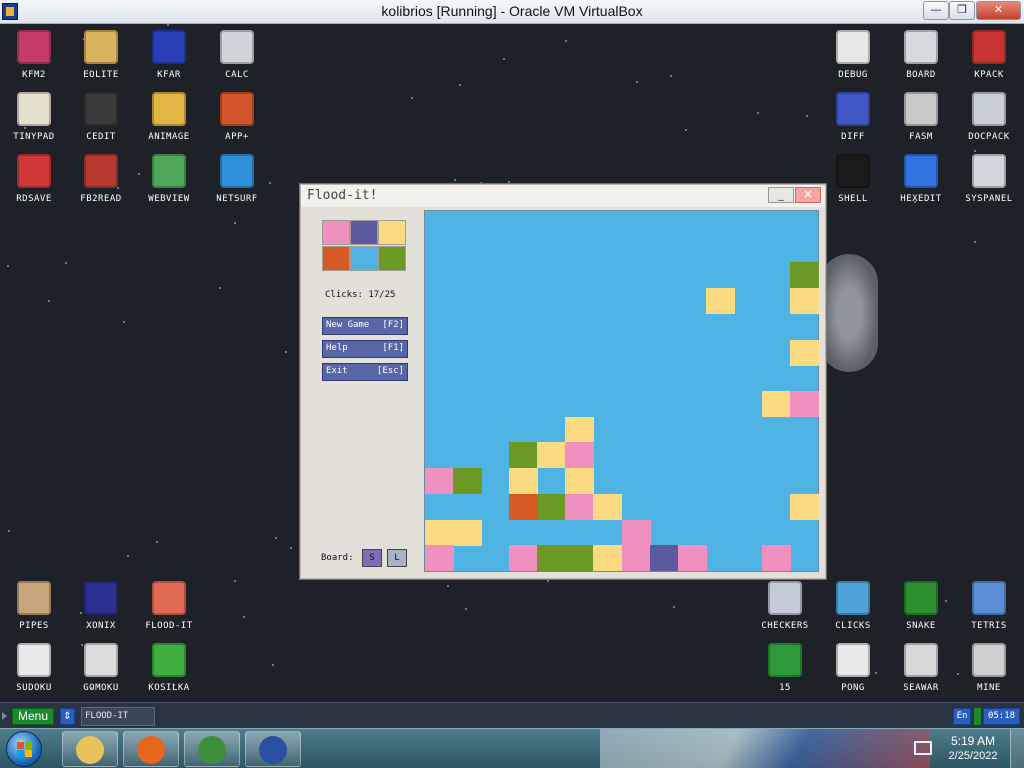 The width and height of the screenshot is (1024, 768). I want to click on desktop-icon-15: 15, so click(785, 668).